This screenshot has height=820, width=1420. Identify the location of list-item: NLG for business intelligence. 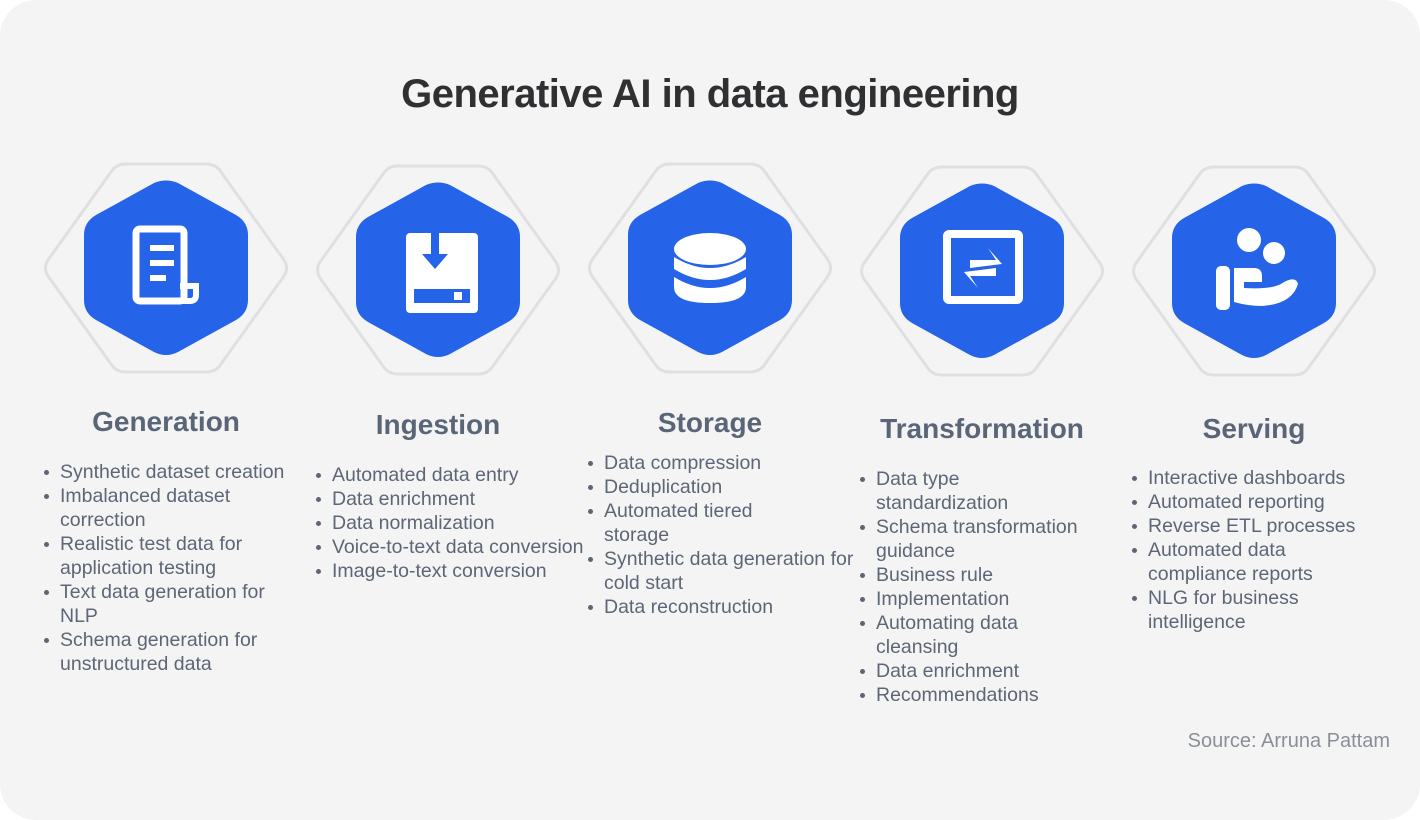
(1225, 610).